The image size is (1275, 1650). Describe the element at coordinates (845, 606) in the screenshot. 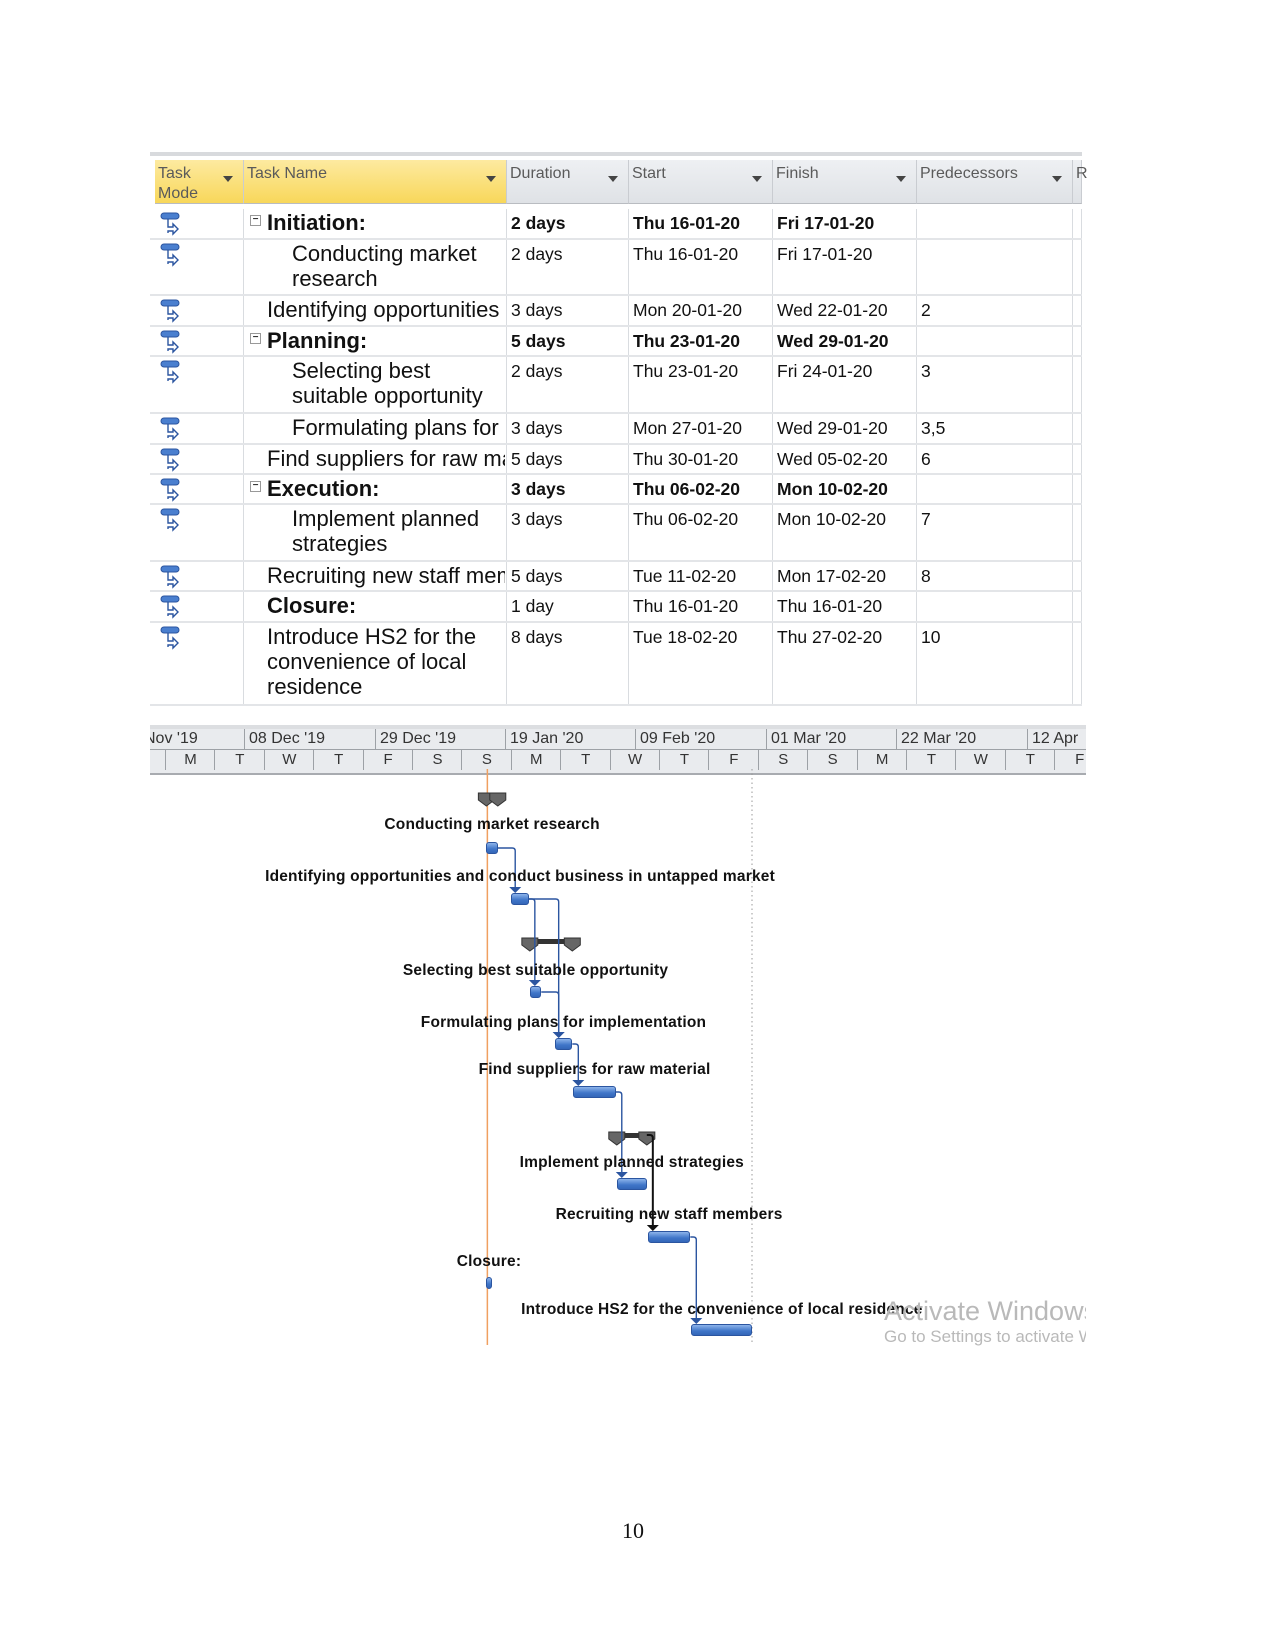

I see `task-finish-cell: Thu 16-01-20` at that location.